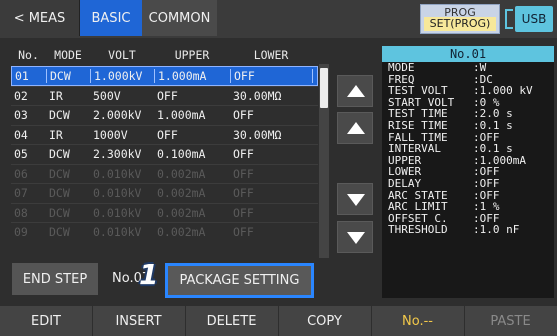 This screenshot has height=336, width=557. I want to click on table-row: 04 IR 1000V OFF 30.00MΩ, so click(164, 134).